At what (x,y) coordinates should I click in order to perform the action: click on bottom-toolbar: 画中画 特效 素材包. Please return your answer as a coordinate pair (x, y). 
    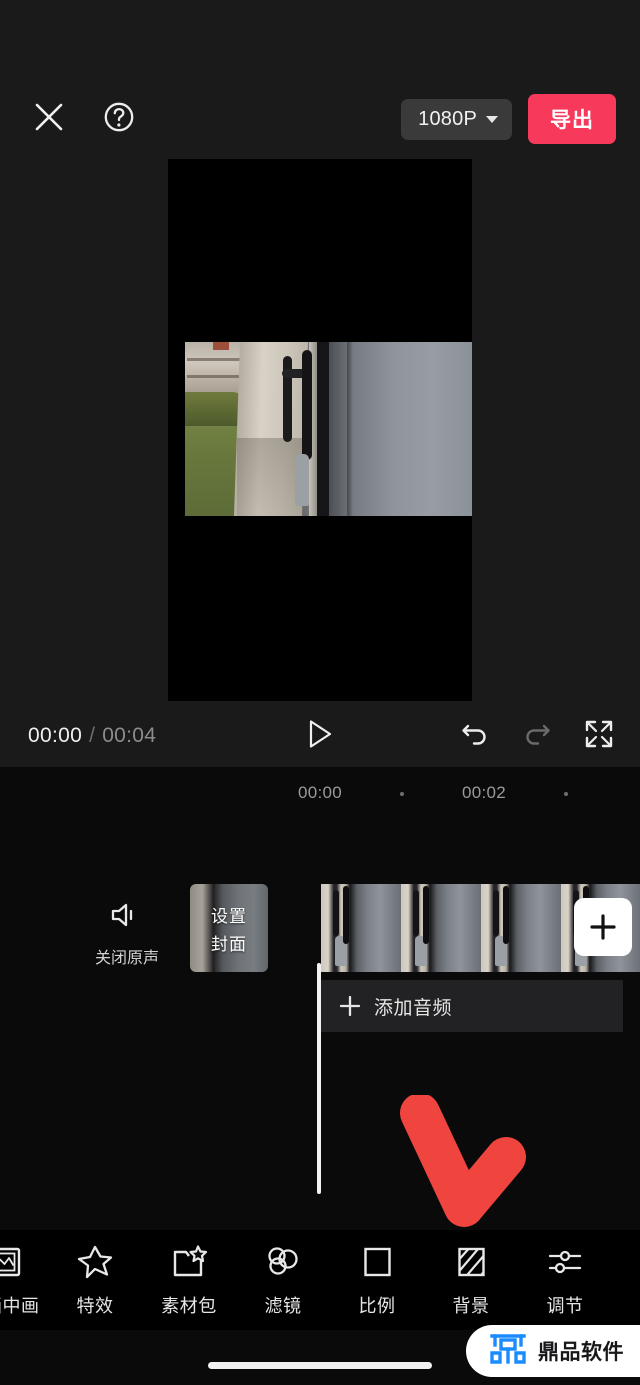
    Looking at the image, I should click on (320, 1280).